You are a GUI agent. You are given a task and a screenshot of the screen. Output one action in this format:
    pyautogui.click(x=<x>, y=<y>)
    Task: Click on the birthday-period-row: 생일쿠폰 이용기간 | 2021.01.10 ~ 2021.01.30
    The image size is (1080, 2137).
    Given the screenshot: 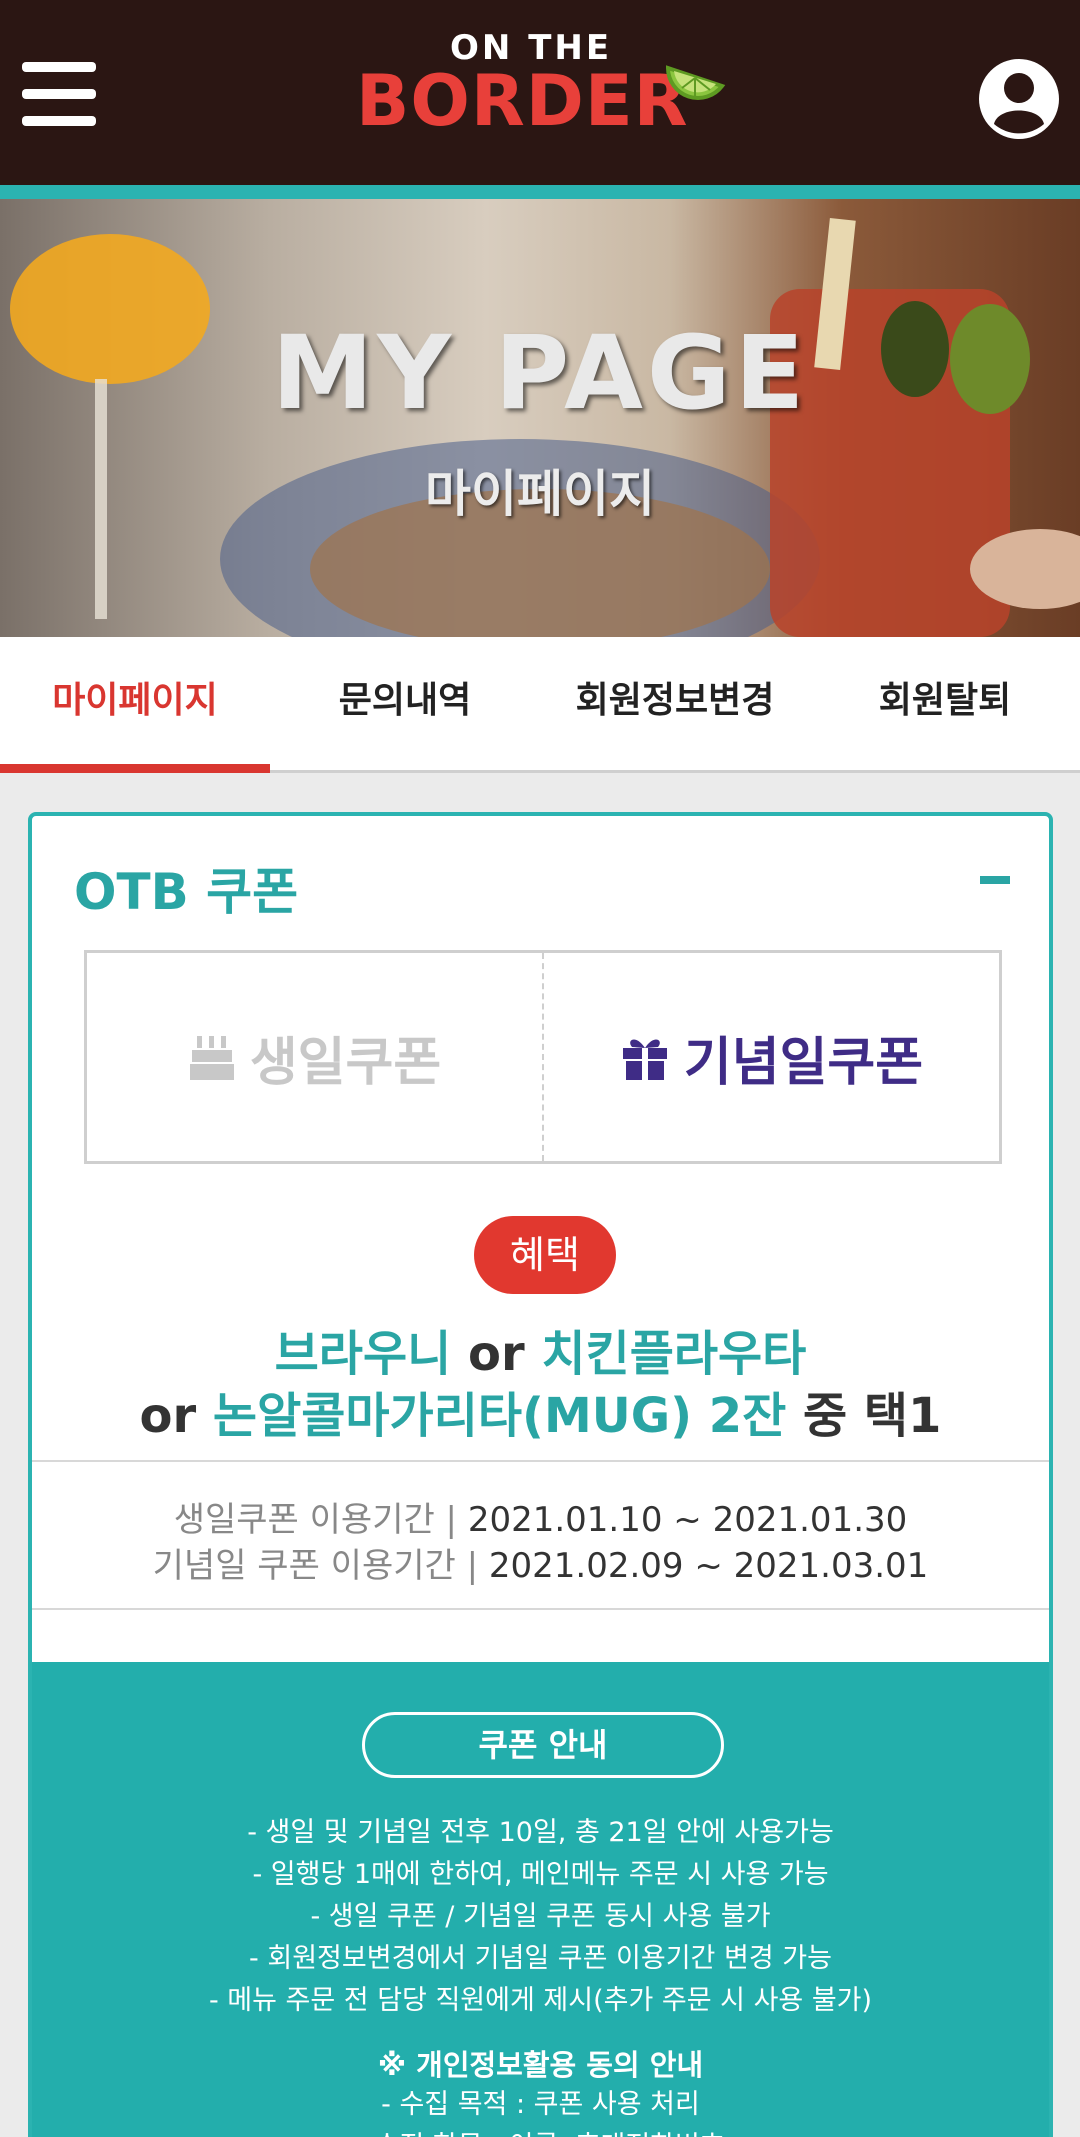 What is the action you would take?
    pyautogui.click(x=540, y=1516)
    